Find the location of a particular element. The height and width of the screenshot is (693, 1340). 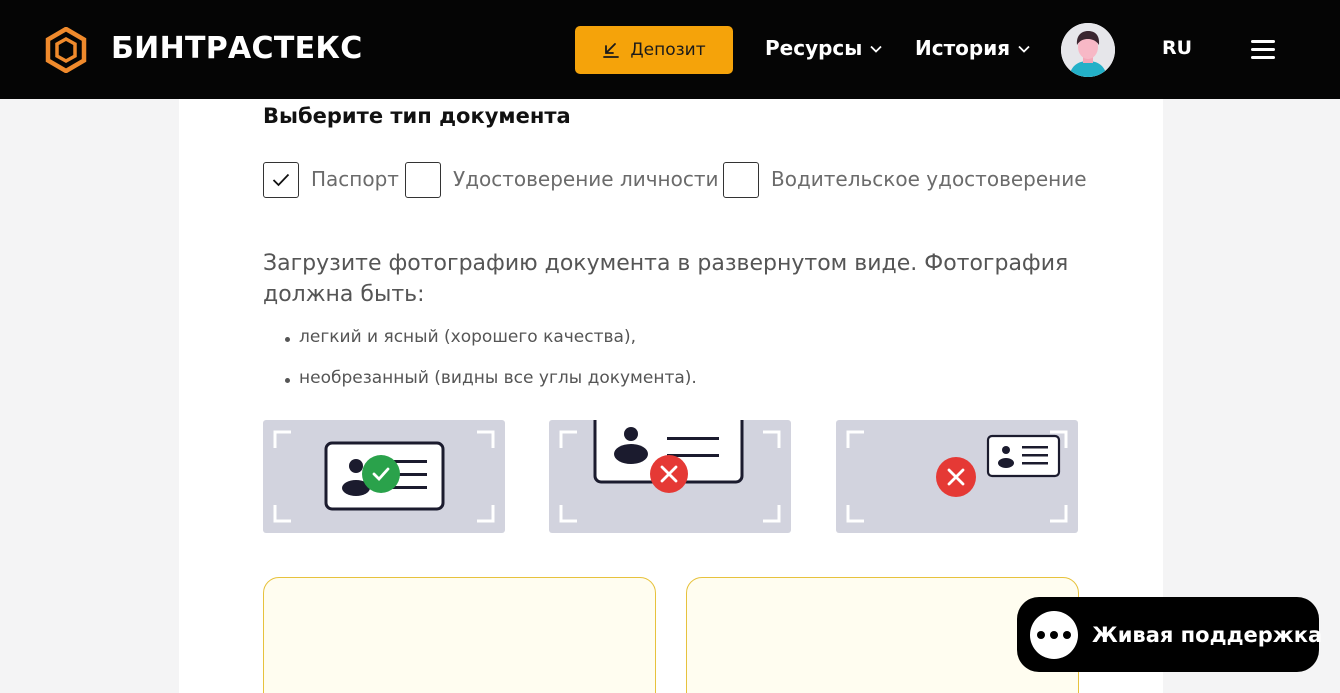

requirement-item: необрезанный (видны все углы документа). is located at coordinates (491, 388).